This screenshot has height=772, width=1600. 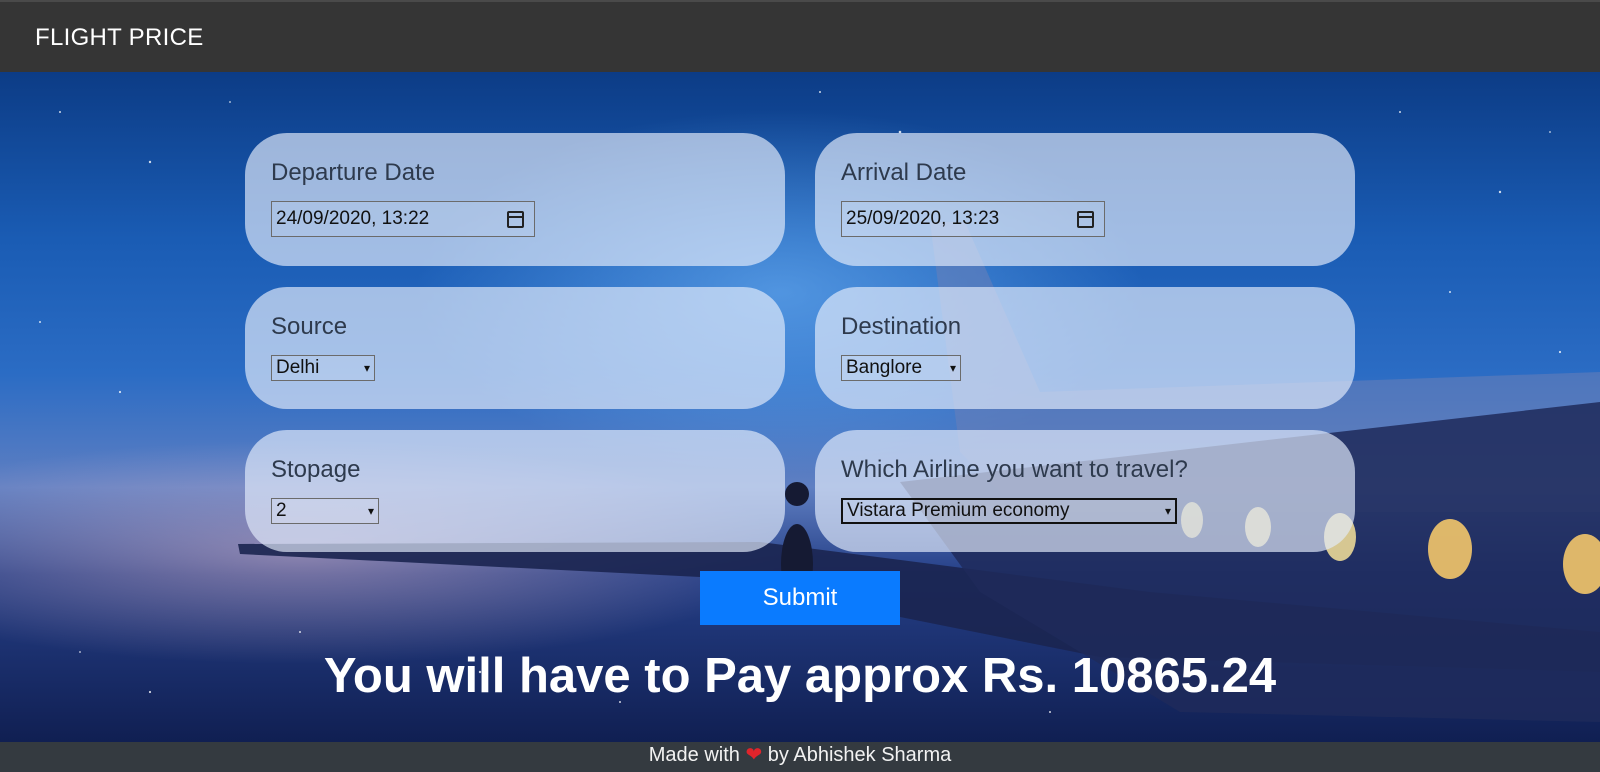 I want to click on submit-button: Submit, so click(x=800, y=598).